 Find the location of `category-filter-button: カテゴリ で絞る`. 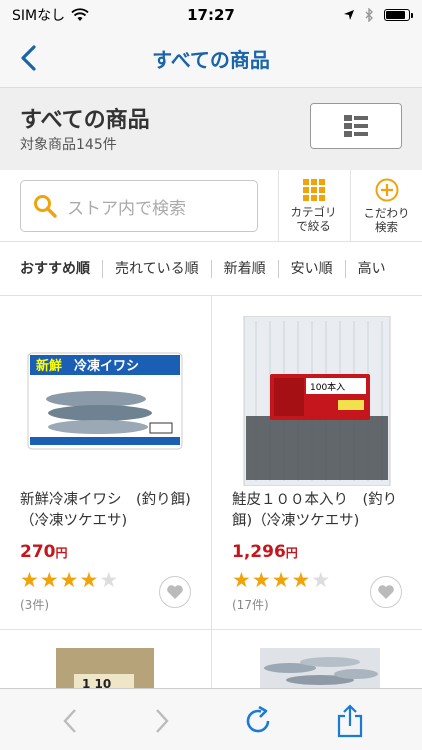

category-filter-button: カテゴリ で絞る is located at coordinates (313, 206).